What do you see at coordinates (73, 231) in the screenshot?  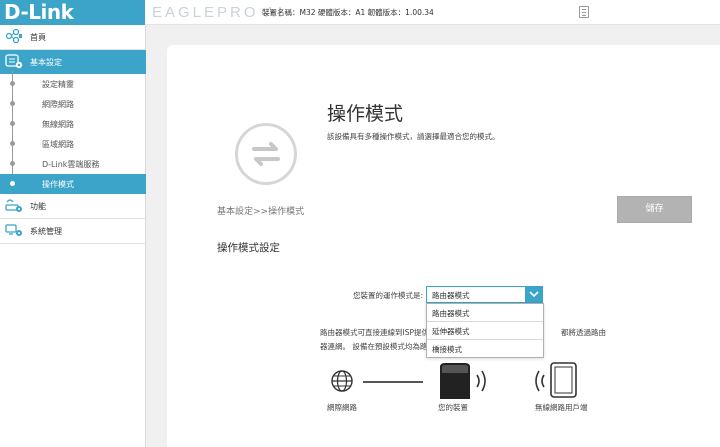 I see `sidebar-item-management: 系統管理` at bounding box center [73, 231].